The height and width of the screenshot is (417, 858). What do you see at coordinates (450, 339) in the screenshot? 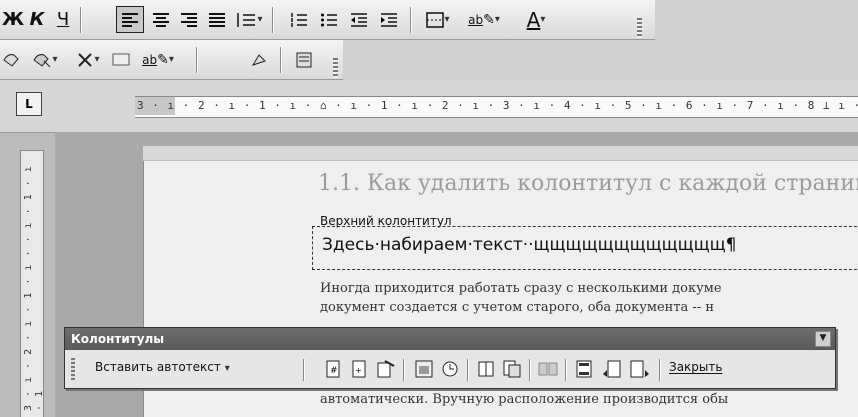
I see `toolbar-title-bar: Колонтитулы ▼` at bounding box center [450, 339].